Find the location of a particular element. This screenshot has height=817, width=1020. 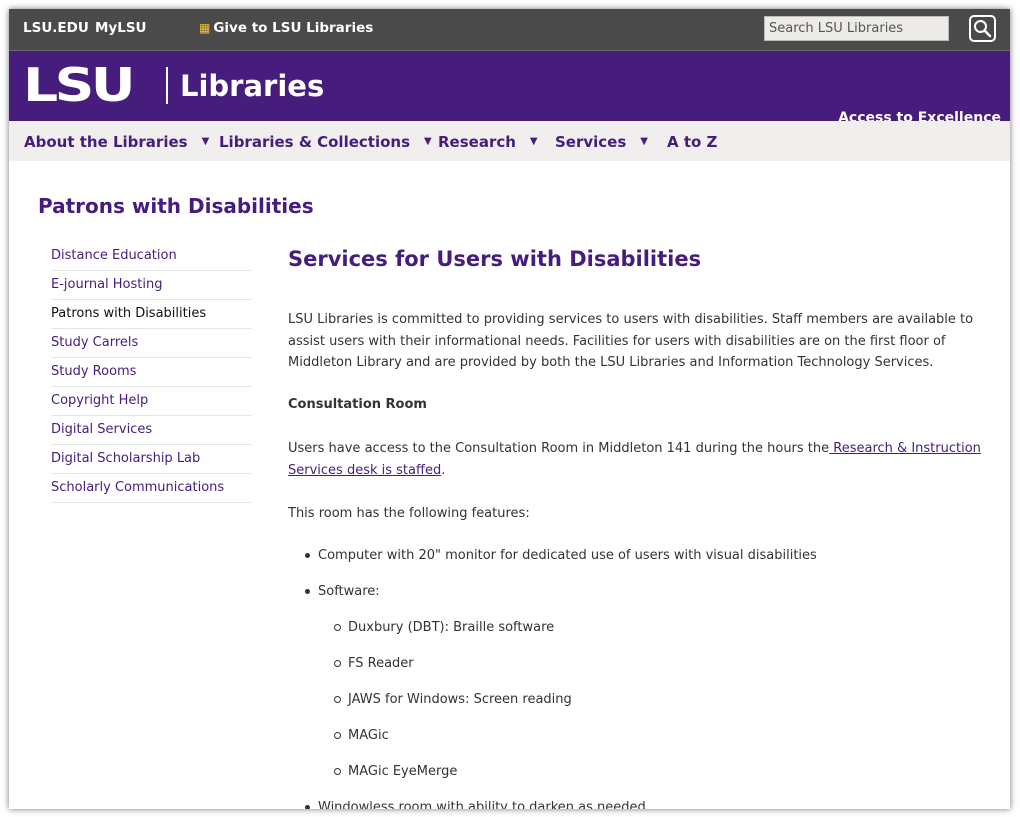

nav-research-label: Research is located at coordinates (477, 142).